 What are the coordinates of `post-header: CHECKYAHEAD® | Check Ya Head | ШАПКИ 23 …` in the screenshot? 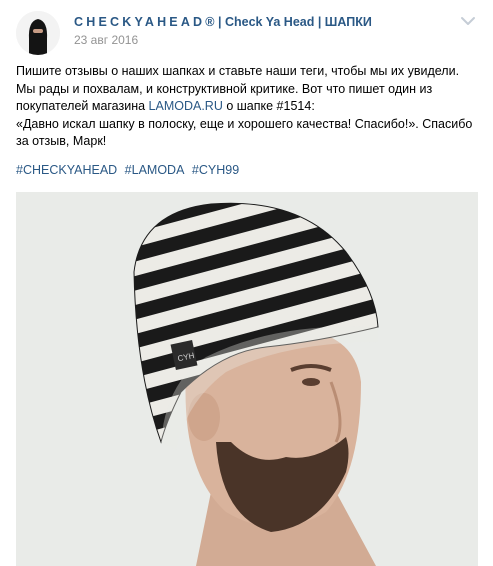 It's located at (246, 33).